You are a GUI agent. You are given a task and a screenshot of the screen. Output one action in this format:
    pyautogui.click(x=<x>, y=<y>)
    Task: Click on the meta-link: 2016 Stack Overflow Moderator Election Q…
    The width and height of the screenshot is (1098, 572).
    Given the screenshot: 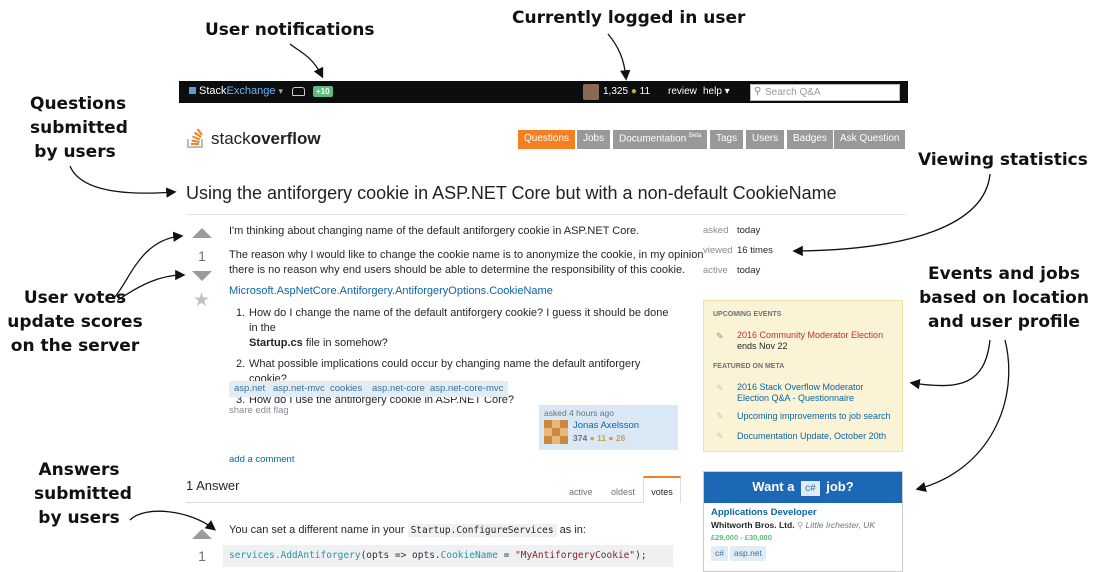 What is the action you would take?
    pyautogui.click(x=817, y=393)
    